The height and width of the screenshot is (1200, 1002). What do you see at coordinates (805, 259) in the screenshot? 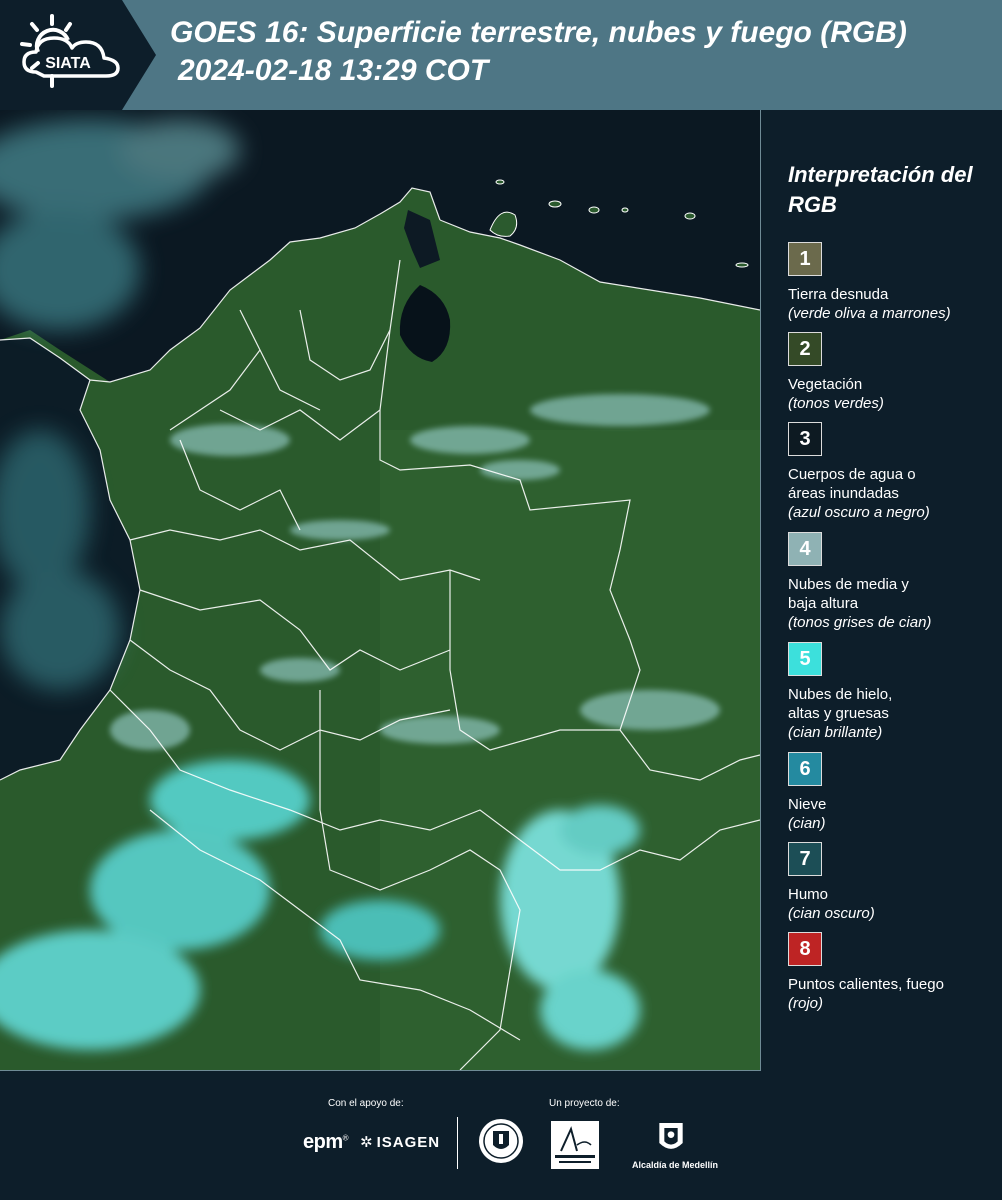
I see `legend-swatch: 1` at bounding box center [805, 259].